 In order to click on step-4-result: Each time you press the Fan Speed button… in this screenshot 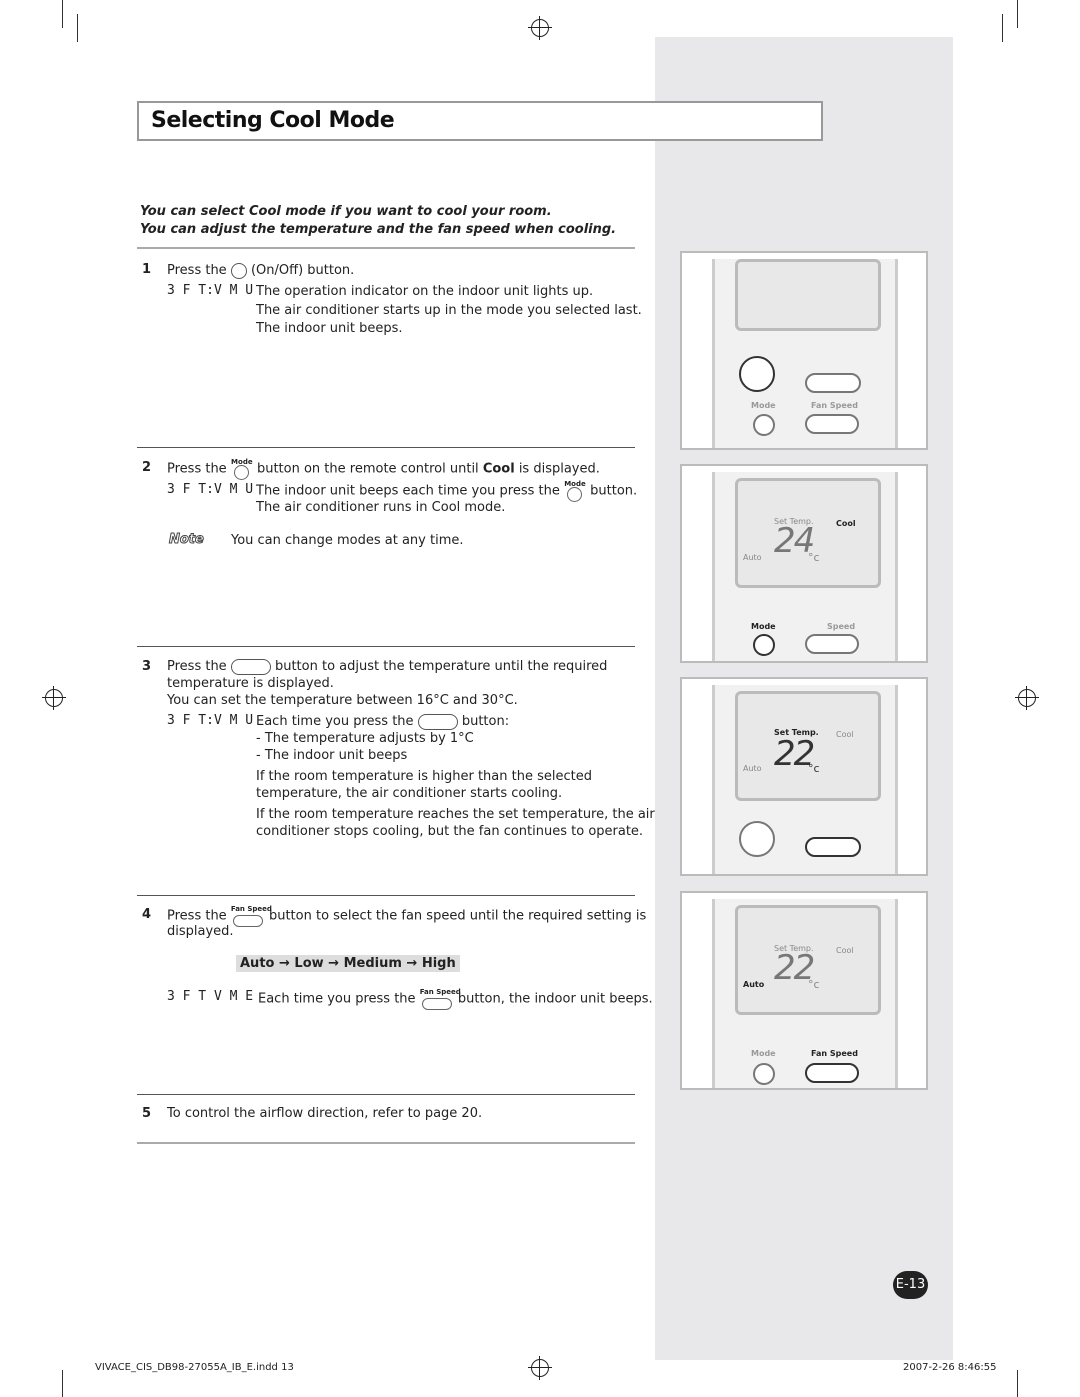, I will do `click(455, 999)`.